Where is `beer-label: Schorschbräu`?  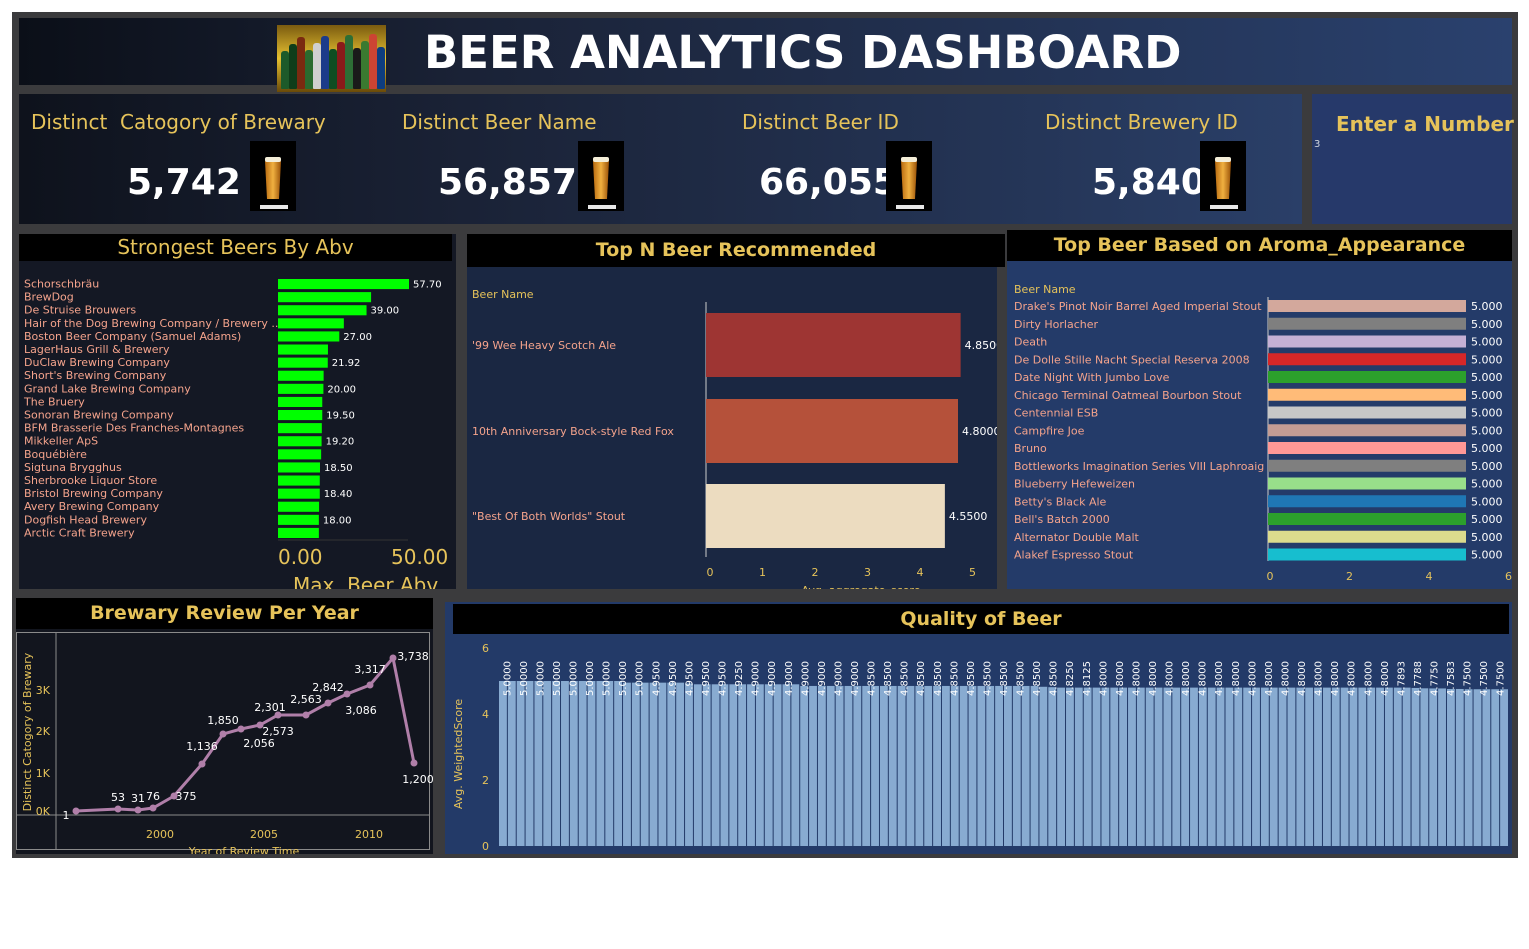
beer-label: Schorschbräu is located at coordinates (61, 284).